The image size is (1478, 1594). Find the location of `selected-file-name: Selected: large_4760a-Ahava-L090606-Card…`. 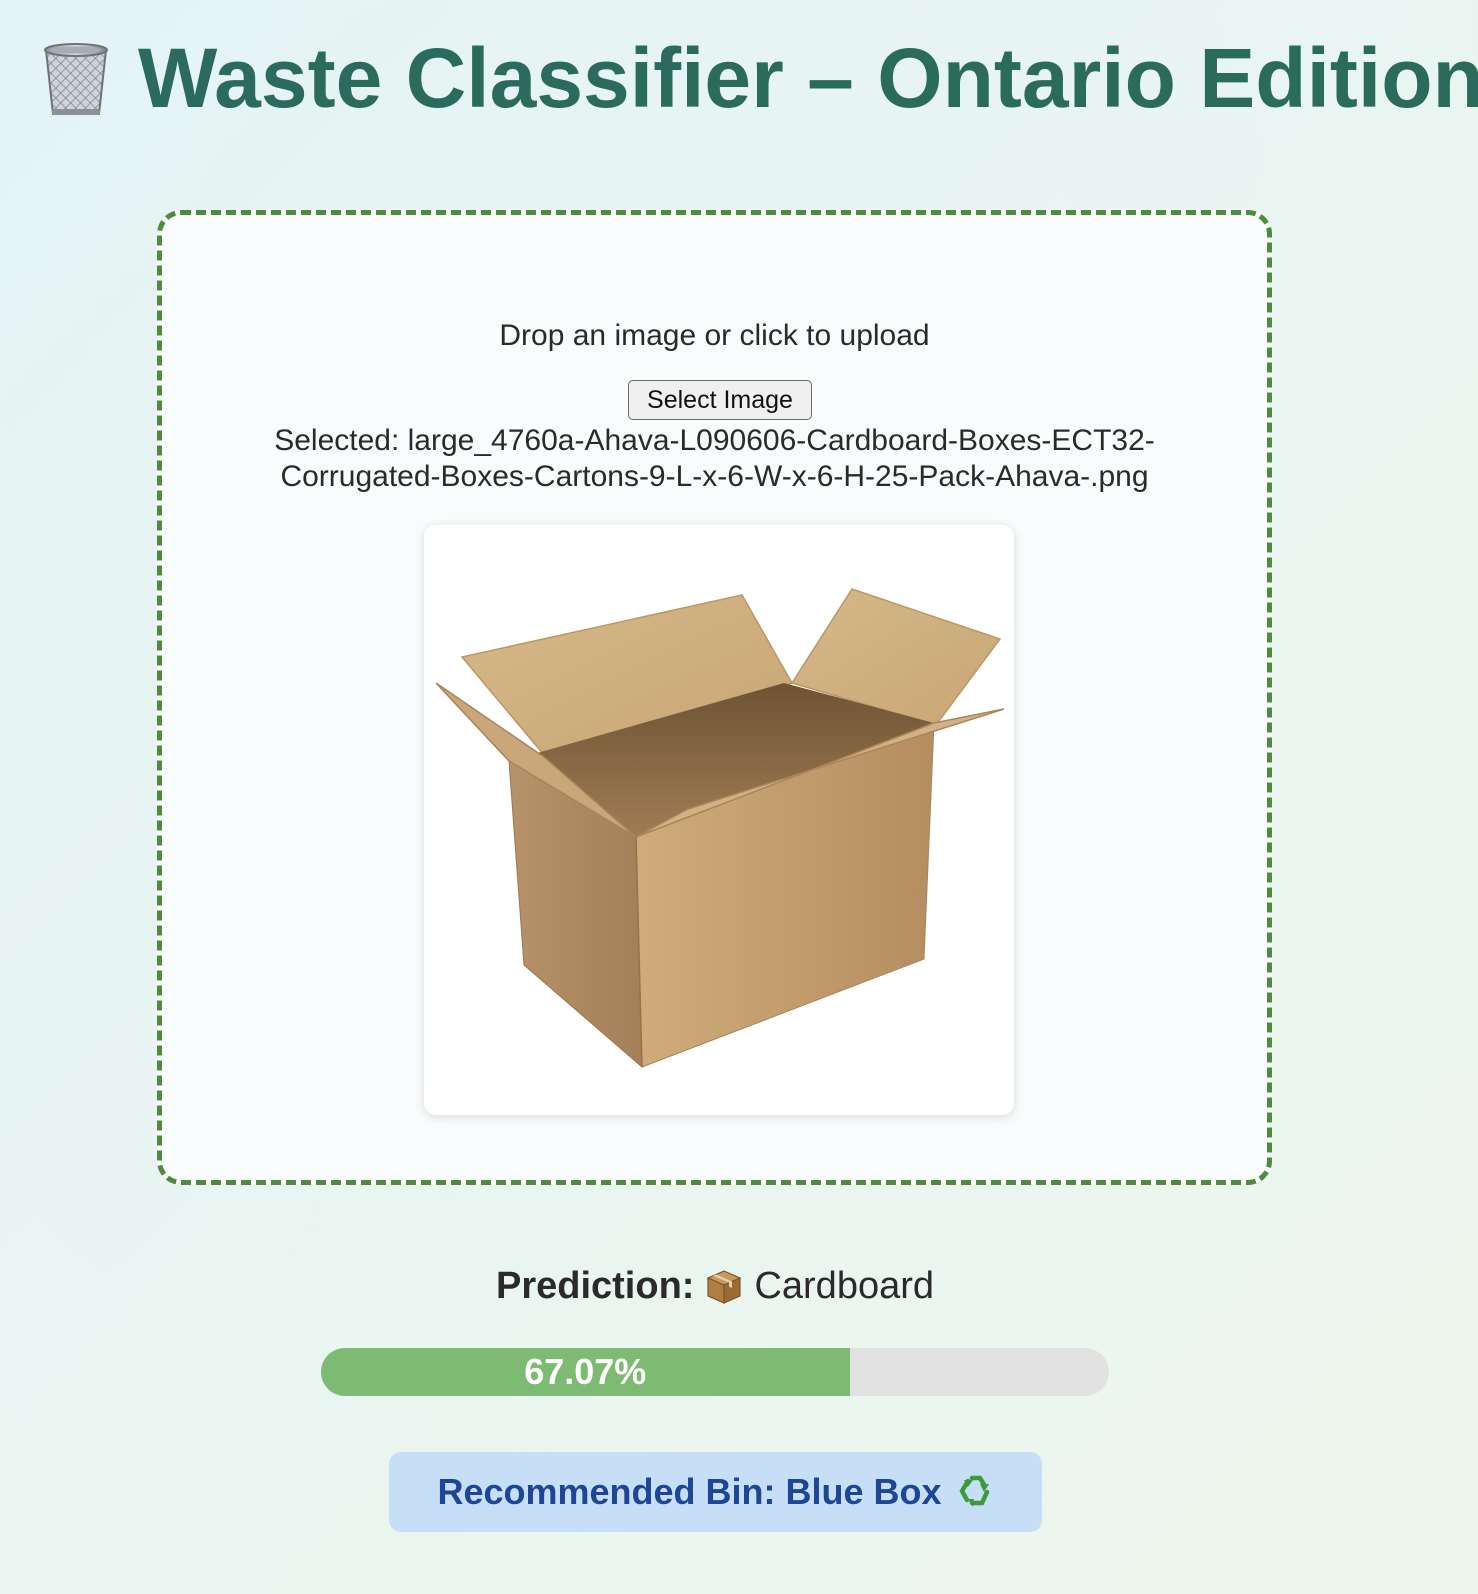

selected-file-name: Selected: large_4760a-Ahava-L090606-Card… is located at coordinates (714, 458).